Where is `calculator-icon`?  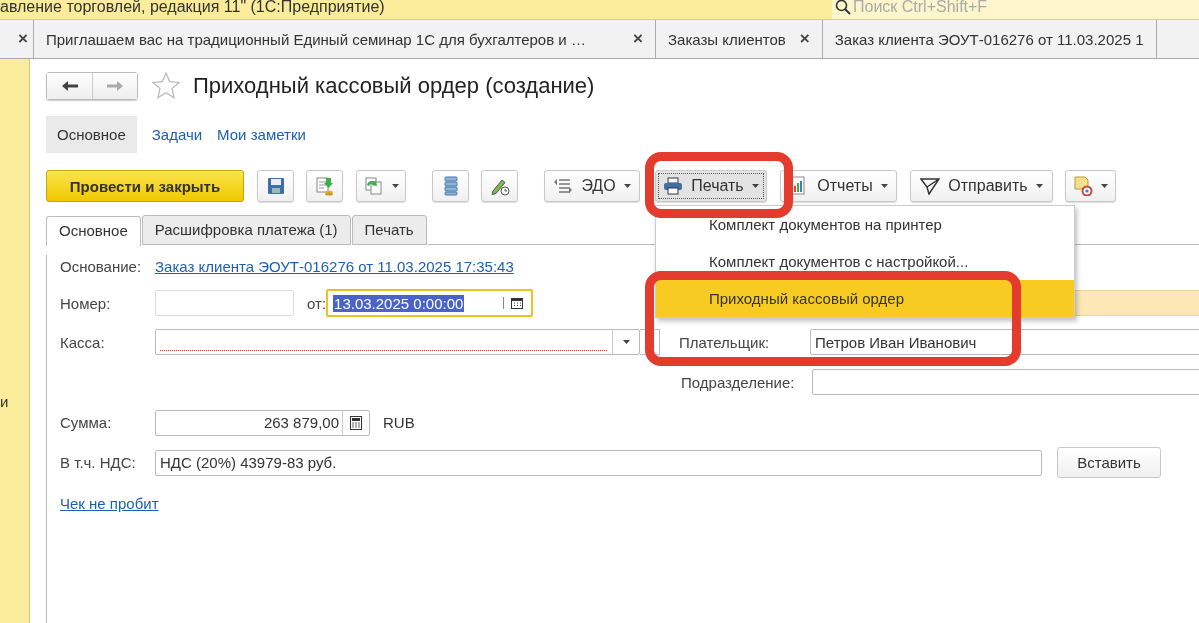
calculator-icon is located at coordinates (356, 422).